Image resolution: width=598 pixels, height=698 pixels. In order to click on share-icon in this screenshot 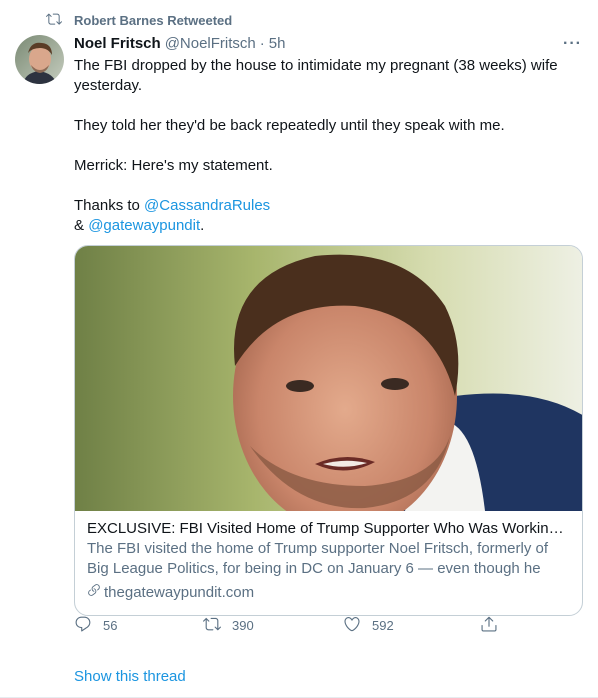, I will do `click(494, 625)`.